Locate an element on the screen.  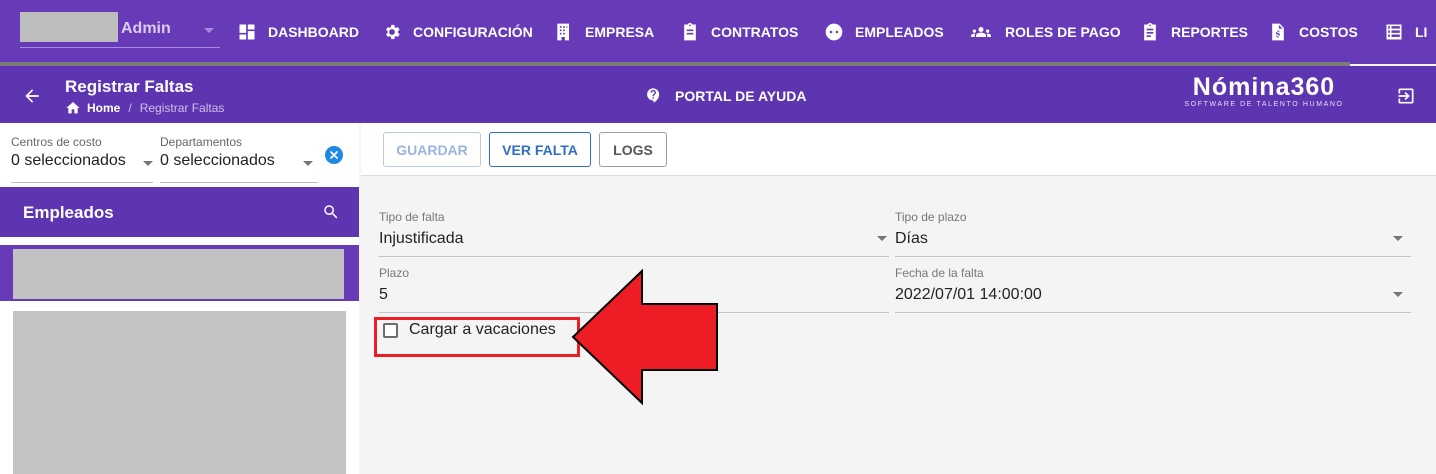
department-underline is located at coordinates (239, 182).